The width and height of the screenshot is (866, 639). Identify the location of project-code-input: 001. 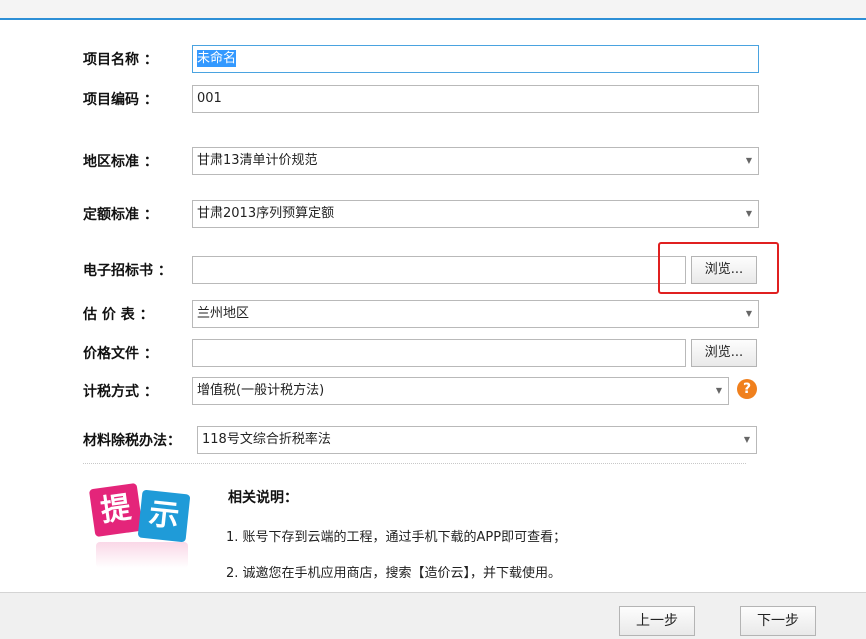
(475, 99).